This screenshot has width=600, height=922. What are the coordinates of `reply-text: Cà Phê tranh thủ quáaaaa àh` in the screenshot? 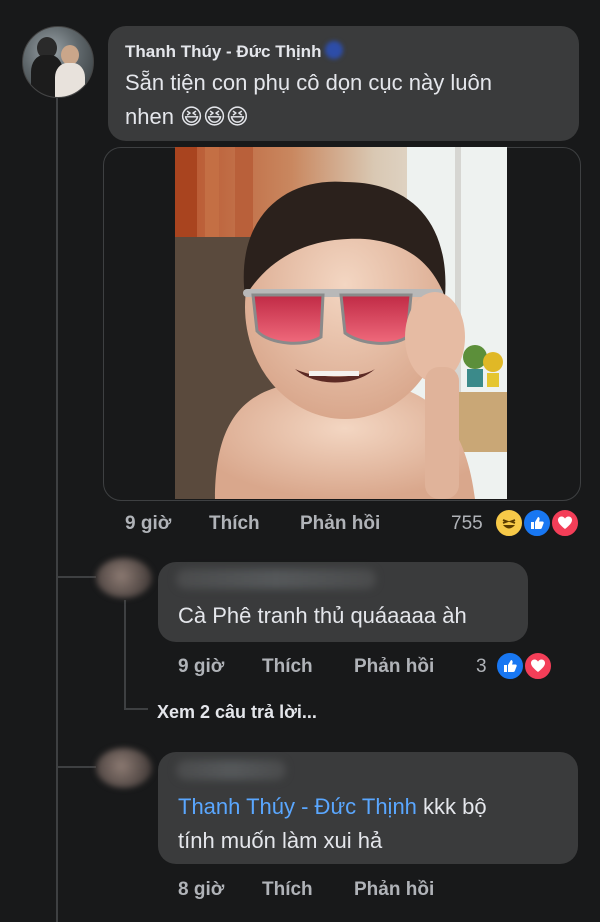 It's located at (322, 615).